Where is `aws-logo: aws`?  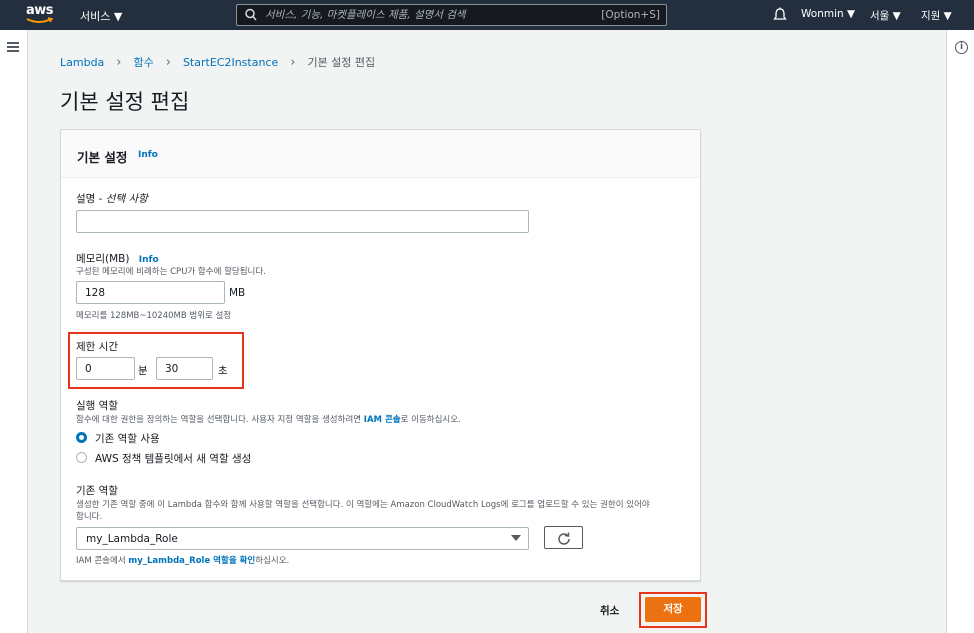
aws-logo: aws is located at coordinates (40, 15).